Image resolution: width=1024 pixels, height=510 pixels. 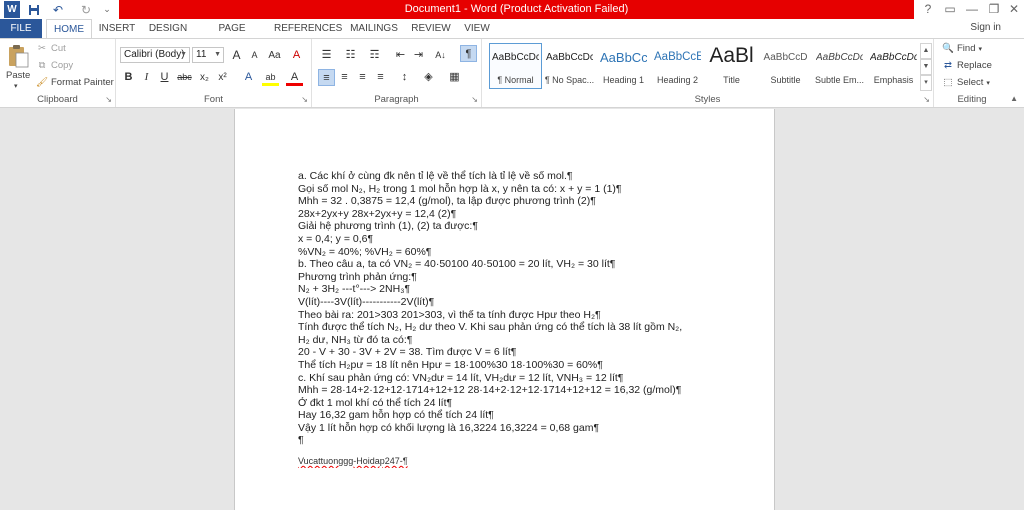 What do you see at coordinates (440, 55) in the screenshot?
I see `sort-button: A↓` at bounding box center [440, 55].